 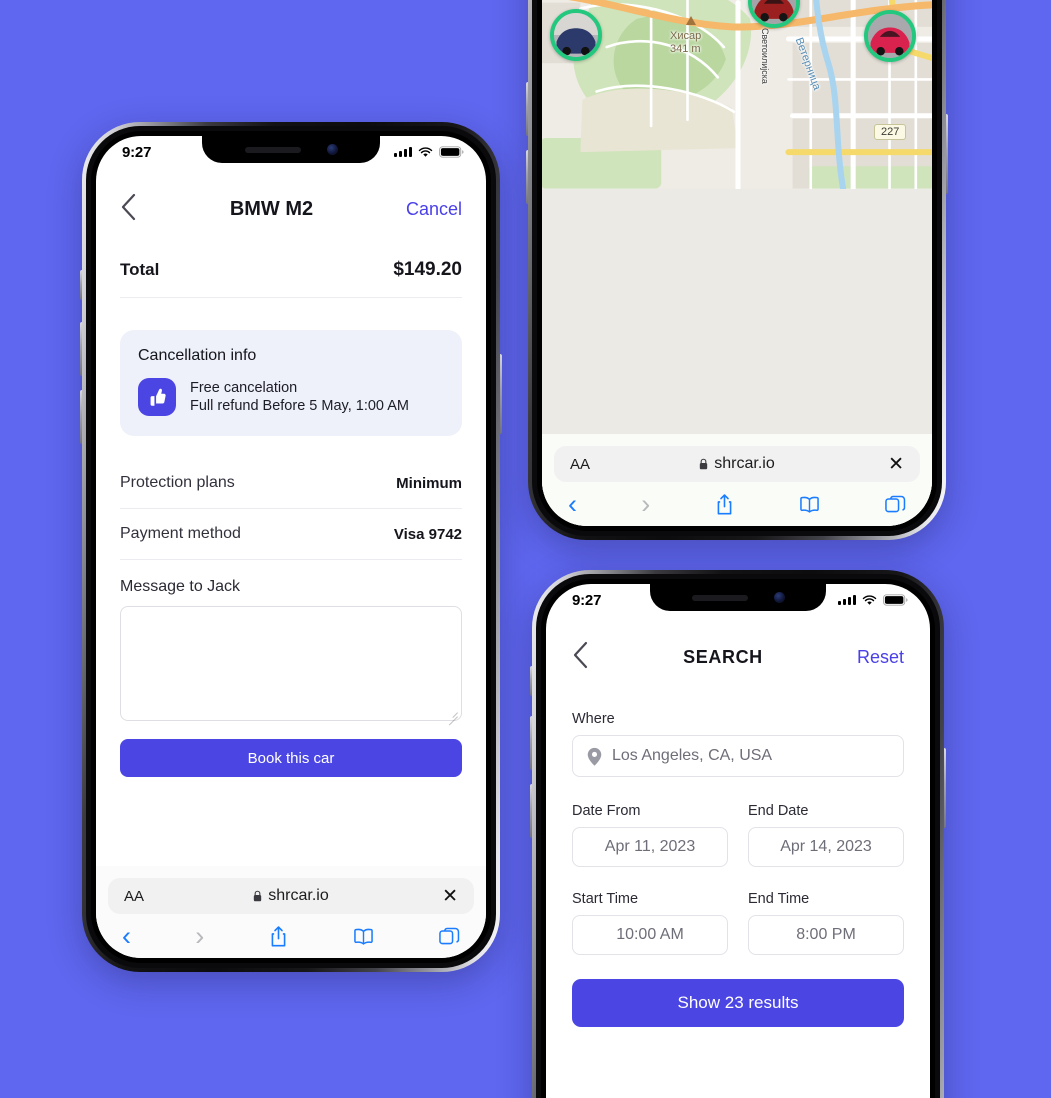 What do you see at coordinates (593, 719) in the screenshot?
I see `where-label: Where` at bounding box center [593, 719].